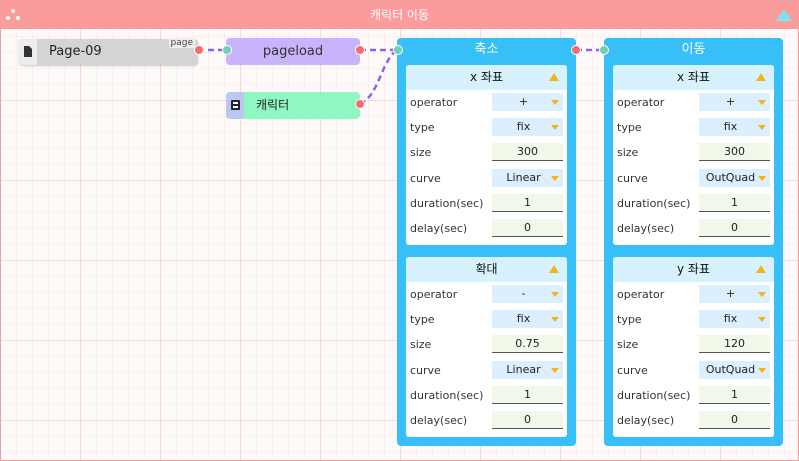 The width and height of the screenshot is (799, 461). Describe the element at coordinates (486, 294) in the screenshot. I see `property-row: operator -` at that location.